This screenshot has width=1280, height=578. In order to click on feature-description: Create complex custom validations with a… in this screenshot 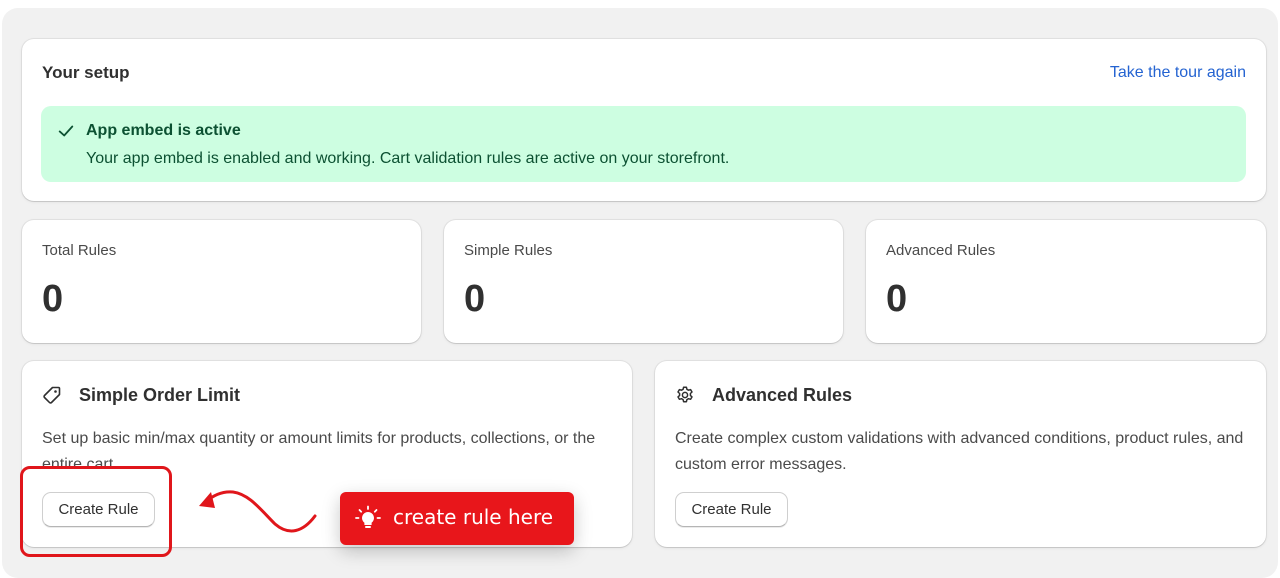, I will do `click(959, 451)`.